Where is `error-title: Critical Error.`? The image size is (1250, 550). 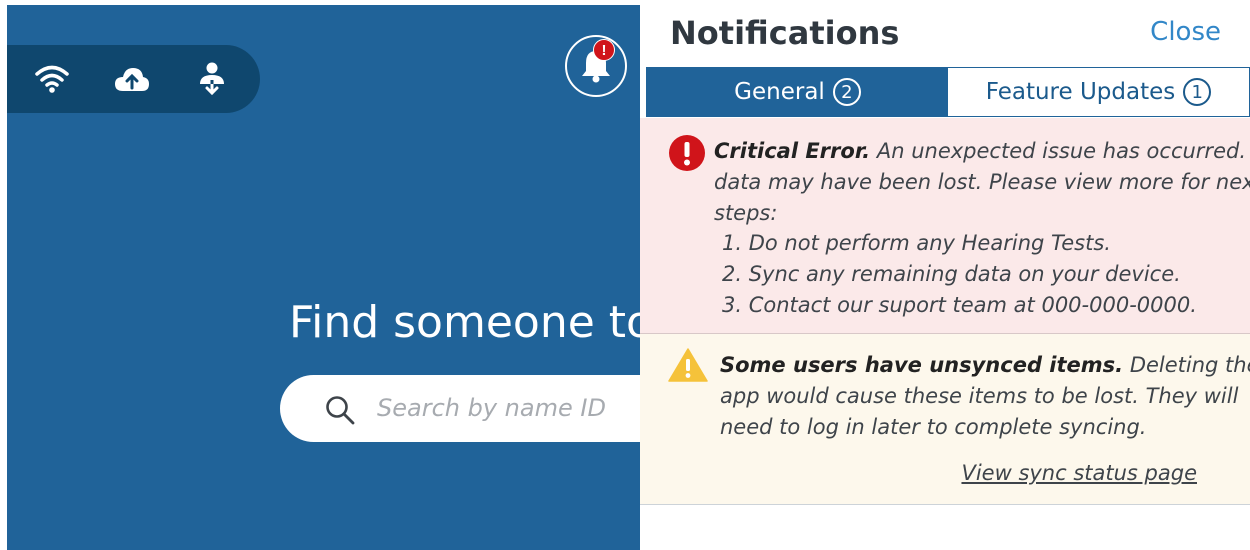 error-title: Critical Error. is located at coordinates (792, 151).